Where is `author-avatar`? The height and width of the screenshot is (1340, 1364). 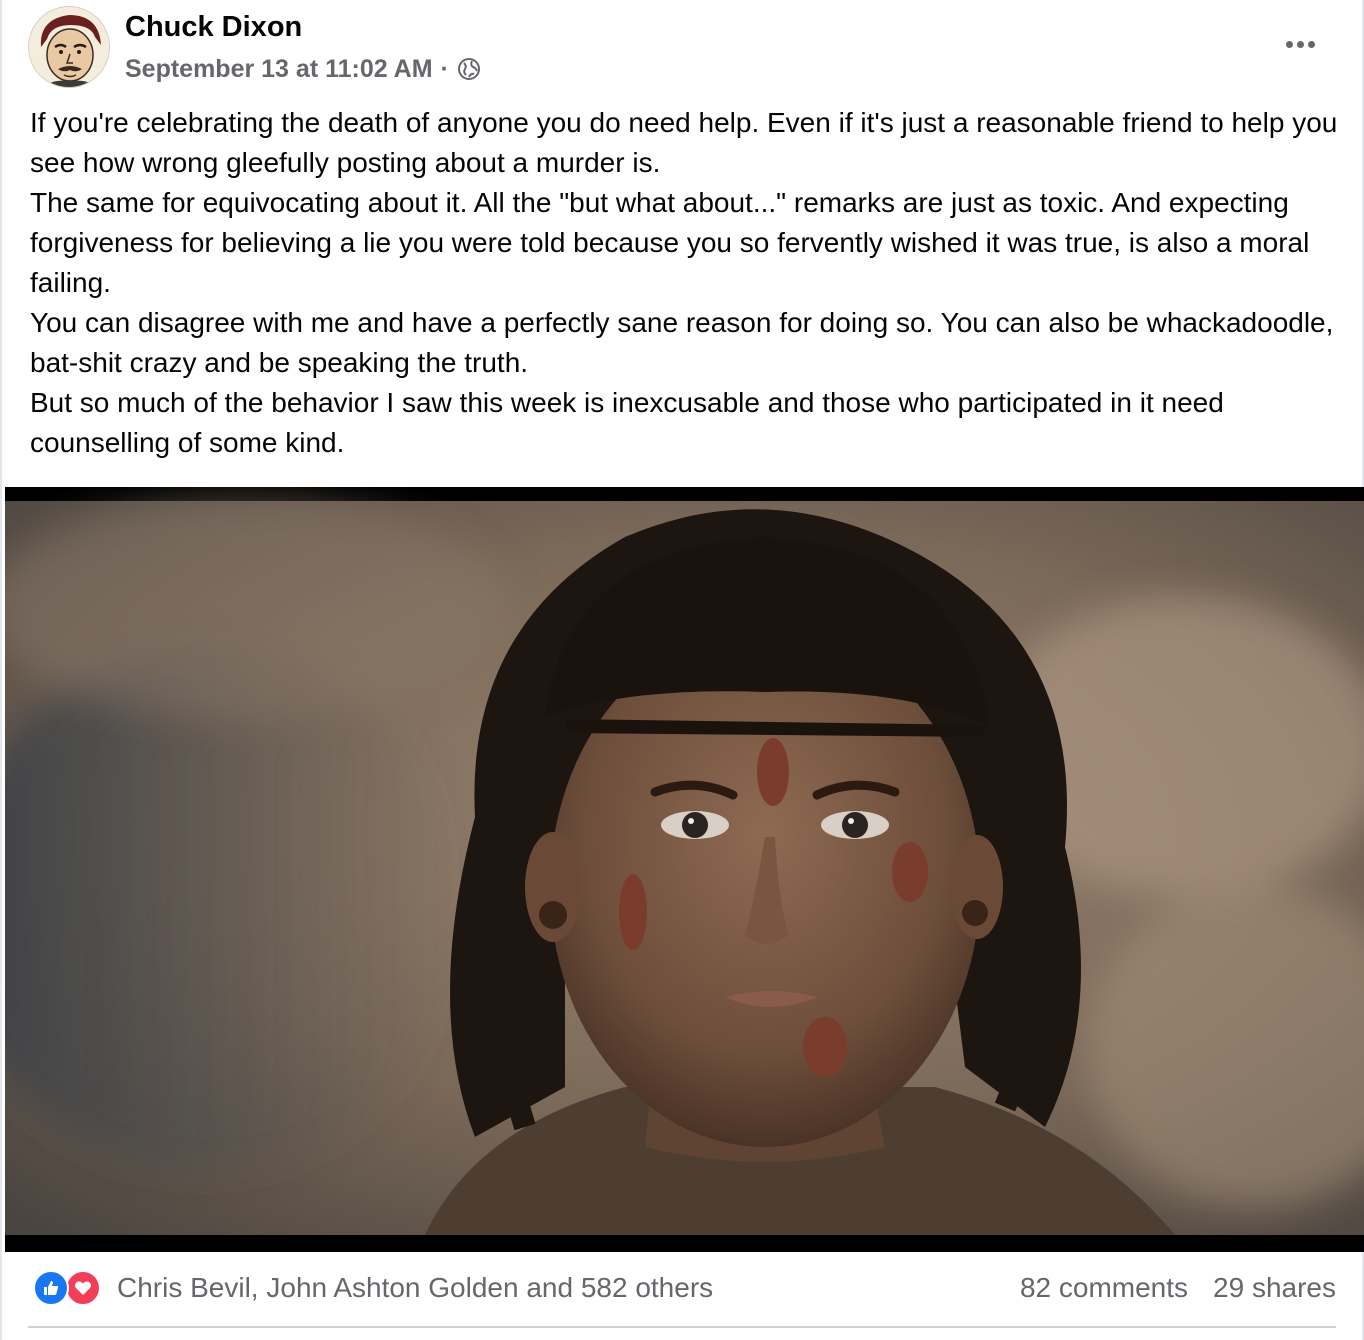 author-avatar is located at coordinates (69, 47).